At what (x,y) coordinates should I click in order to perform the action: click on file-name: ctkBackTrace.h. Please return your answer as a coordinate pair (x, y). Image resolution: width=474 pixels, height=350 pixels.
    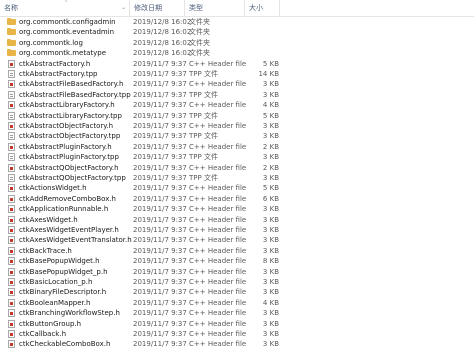
    Looking at the image, I should click on (45, 250).